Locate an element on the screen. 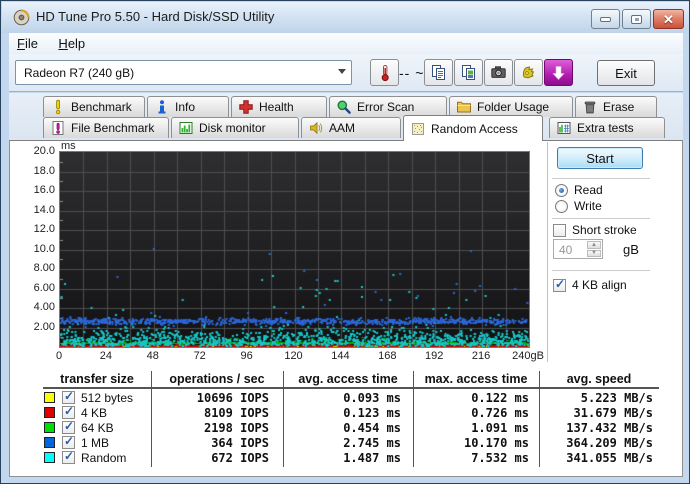 The width and height of the screenshot is (690, 484). max-access-value: 10.170 ms is located at coordinates (496, 443).